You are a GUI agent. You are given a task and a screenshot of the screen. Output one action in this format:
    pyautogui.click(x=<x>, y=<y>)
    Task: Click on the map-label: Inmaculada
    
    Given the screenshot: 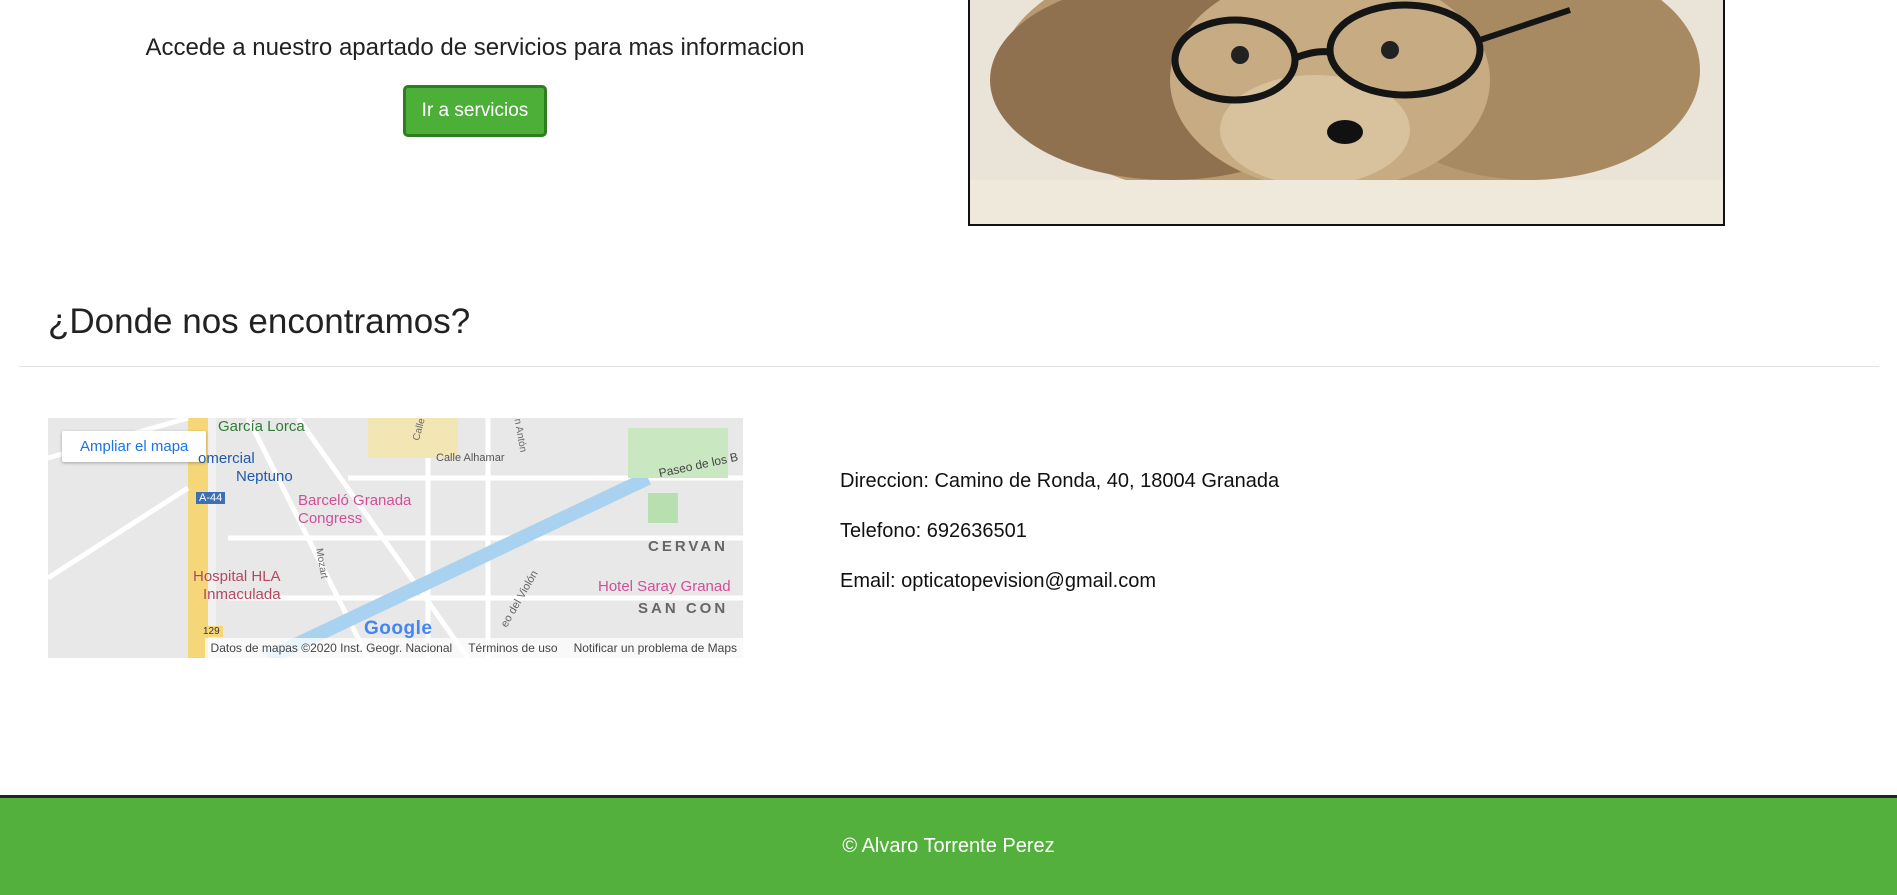 What is the action you would take?
    pyautogui.click(x=242, y=594)
    